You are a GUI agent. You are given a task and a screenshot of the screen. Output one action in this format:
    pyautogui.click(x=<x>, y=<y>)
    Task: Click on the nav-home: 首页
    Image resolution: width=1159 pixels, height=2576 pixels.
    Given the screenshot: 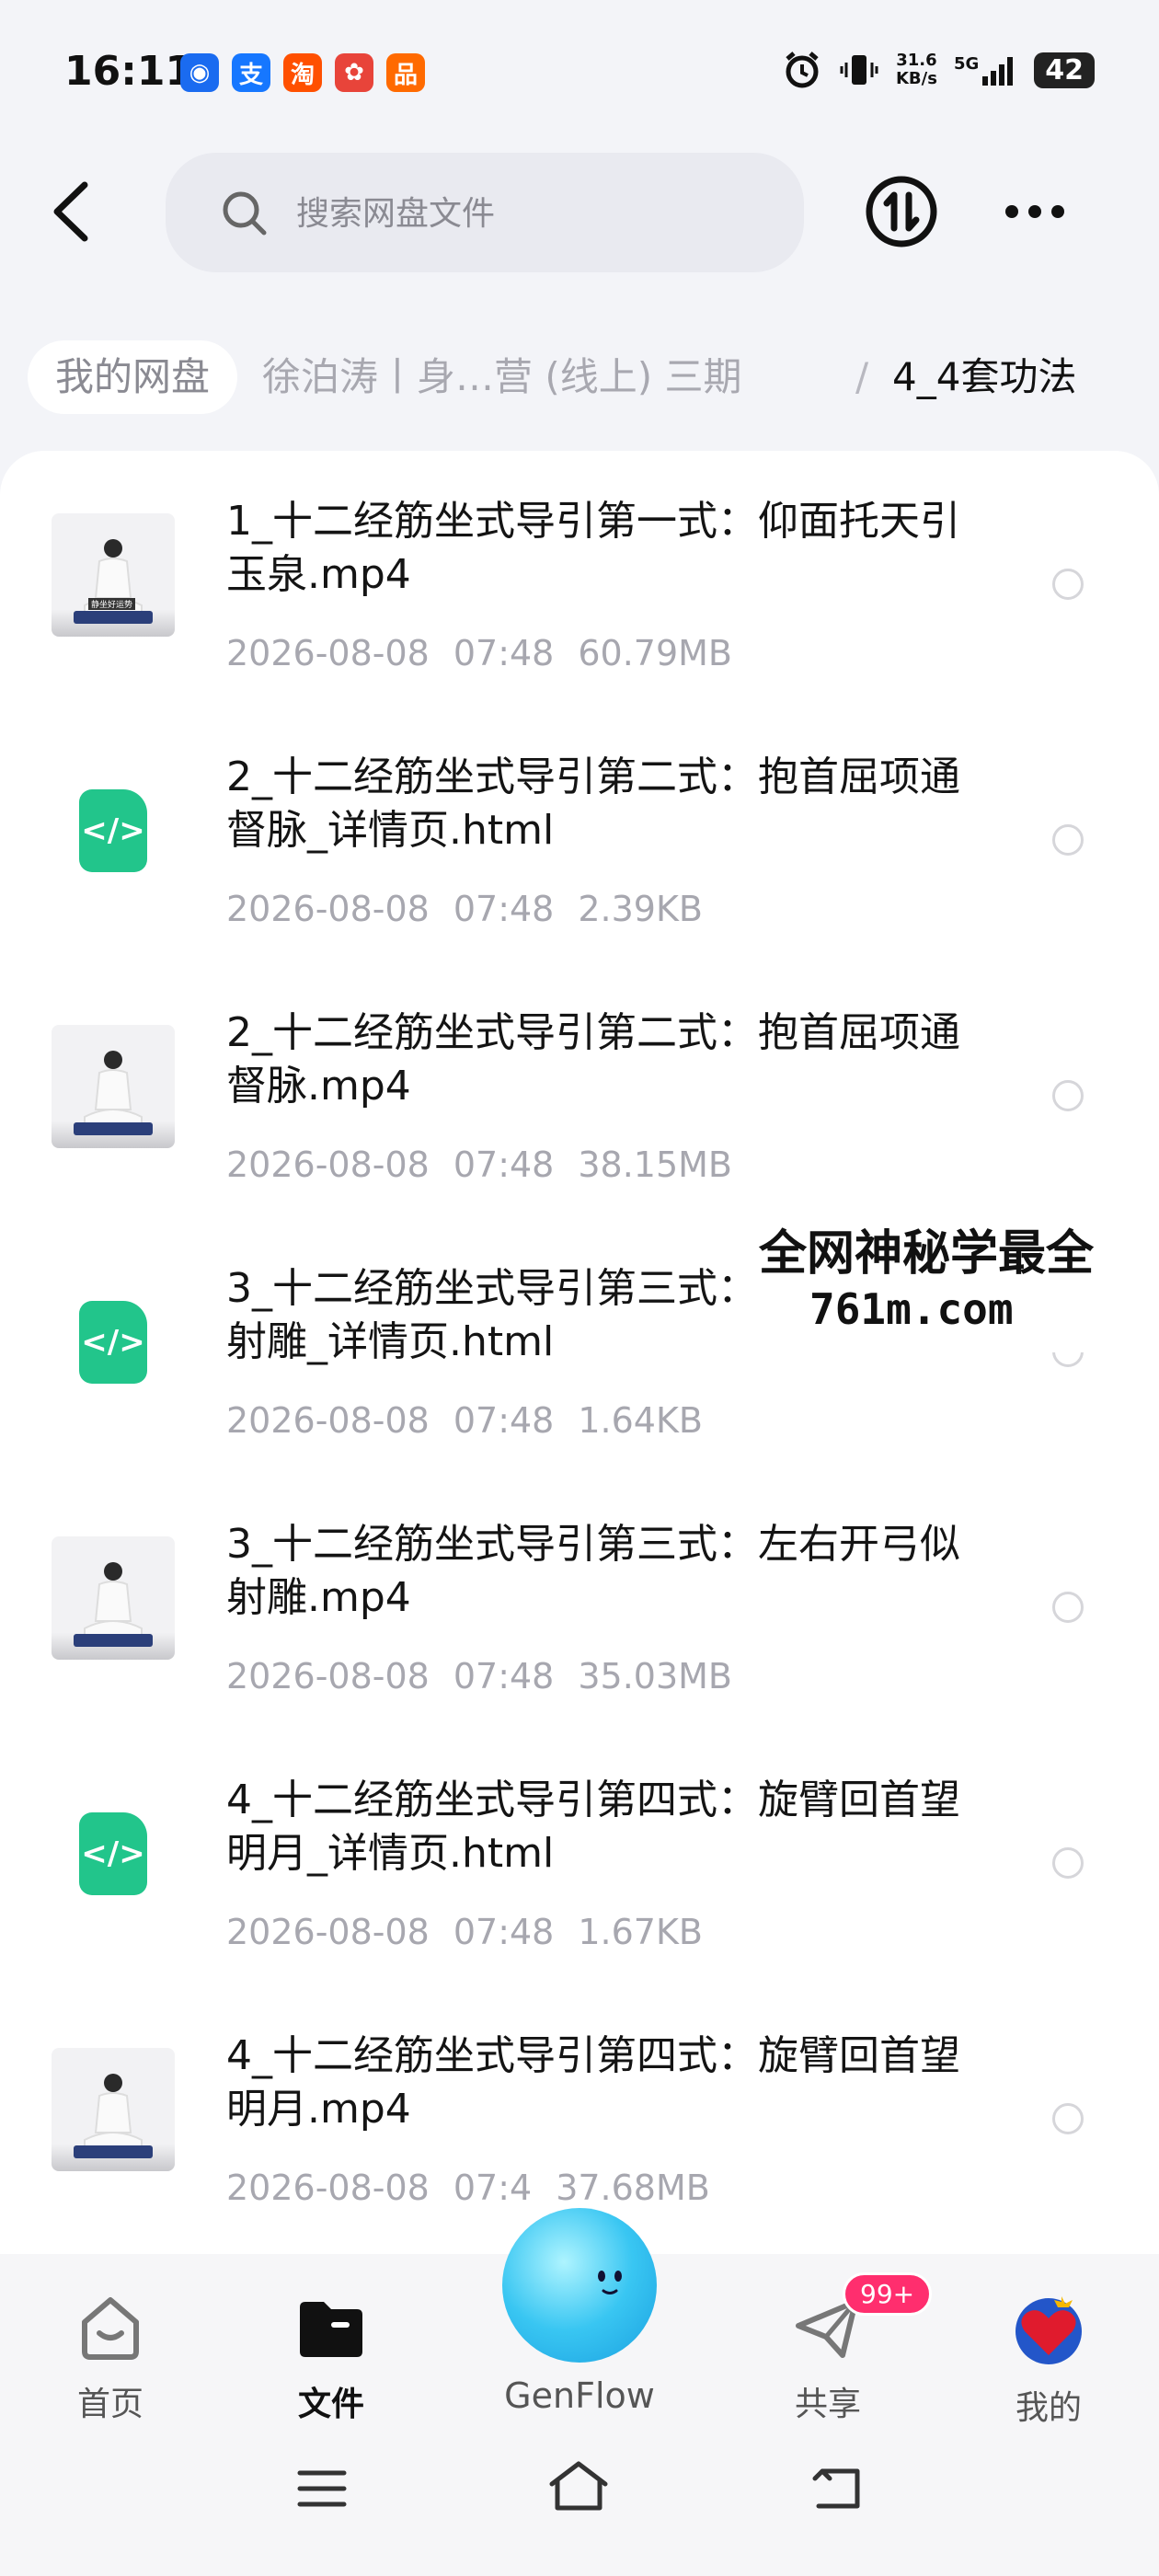 What is the action you would take?
    pyautogui.click(x=110, y=2358)
    